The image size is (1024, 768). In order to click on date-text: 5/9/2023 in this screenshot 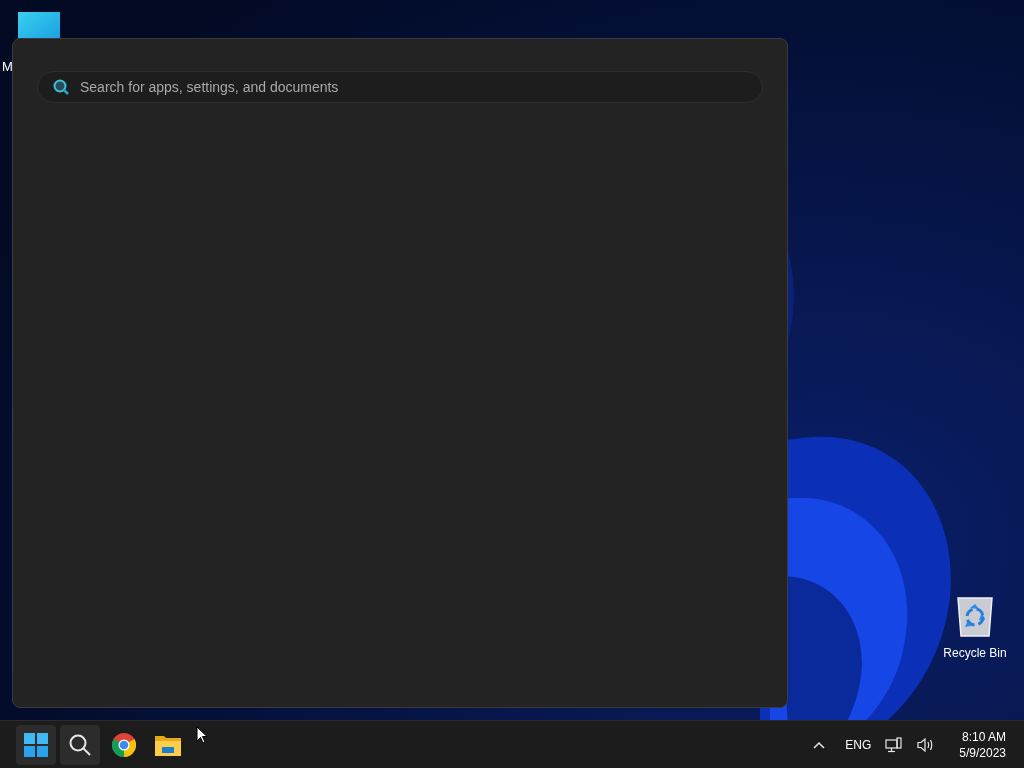, I will do `click(982, 752)`.